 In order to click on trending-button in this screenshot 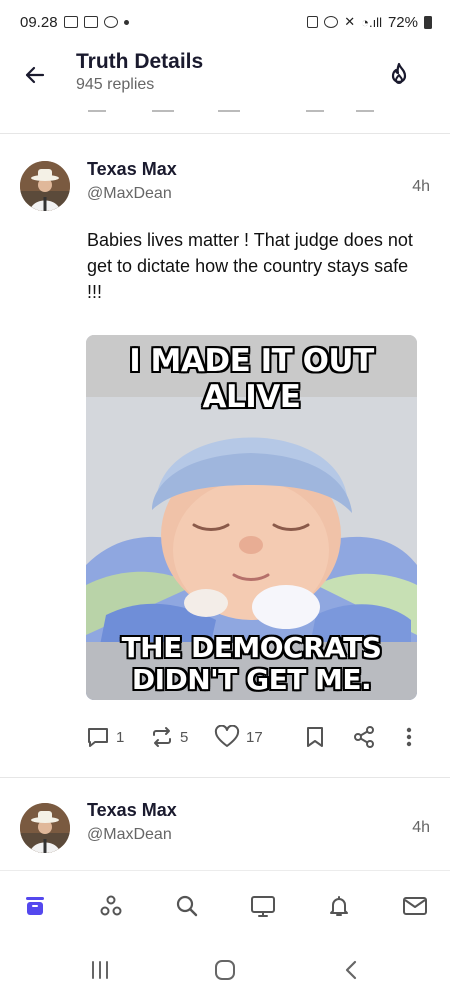, I will do `click(399, 75)`.